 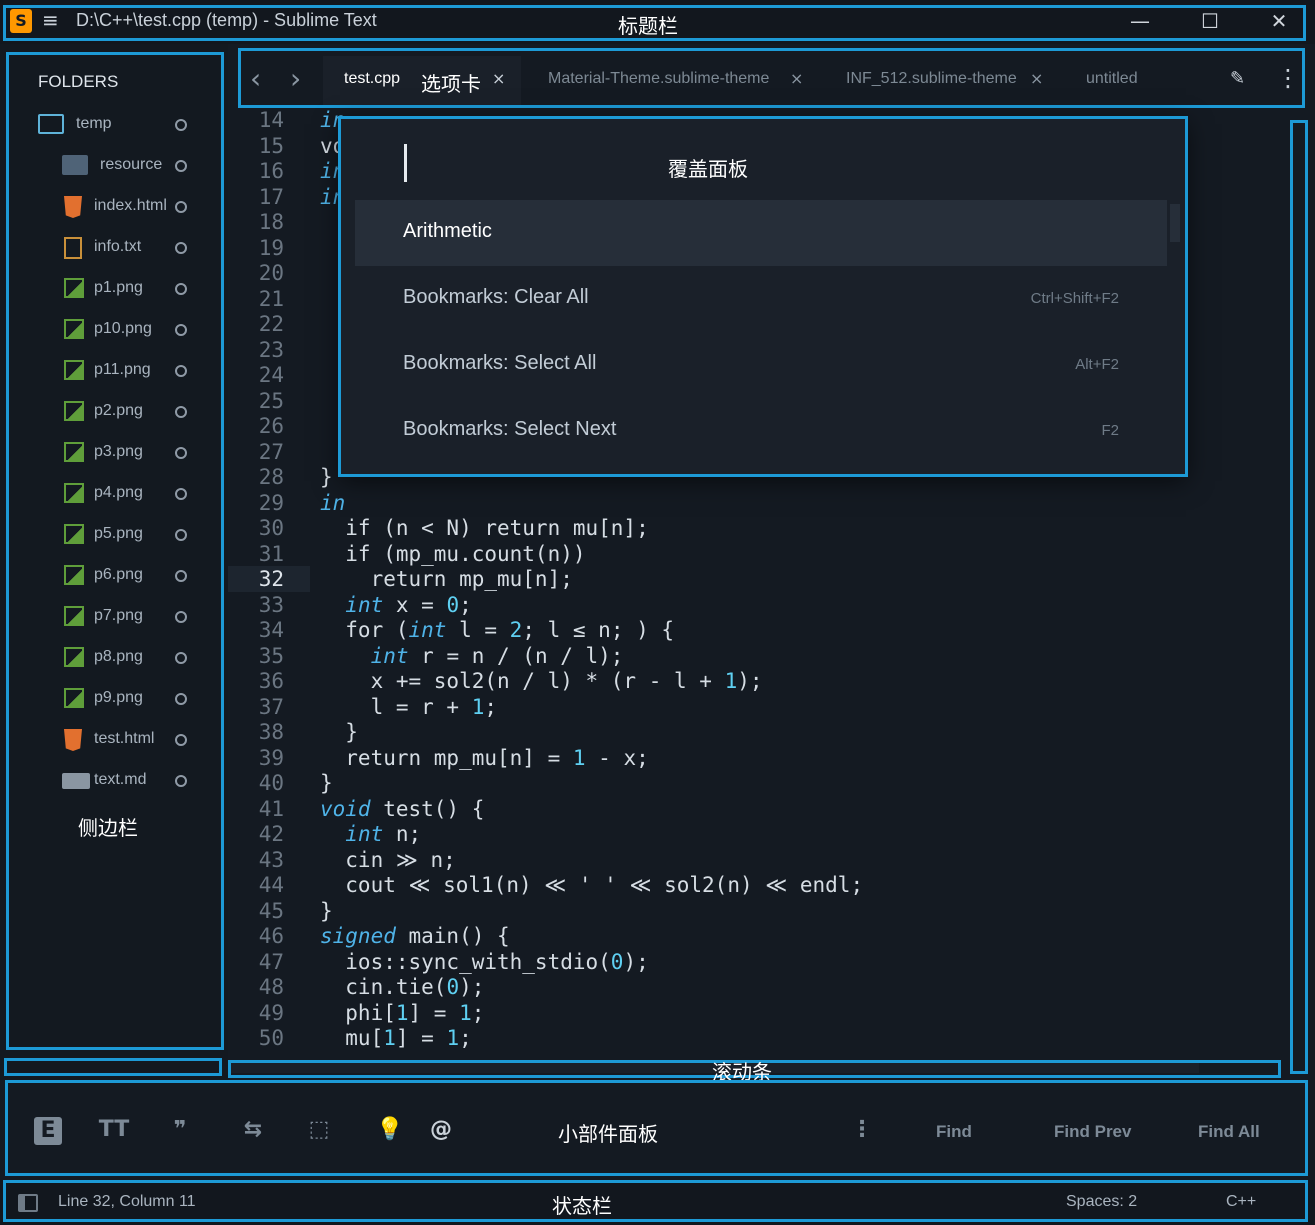 What do you see at coordinates (758, 936) in the screenshot?
I see `code-line: 46 signed main() {` at bounding box center [758, 936].